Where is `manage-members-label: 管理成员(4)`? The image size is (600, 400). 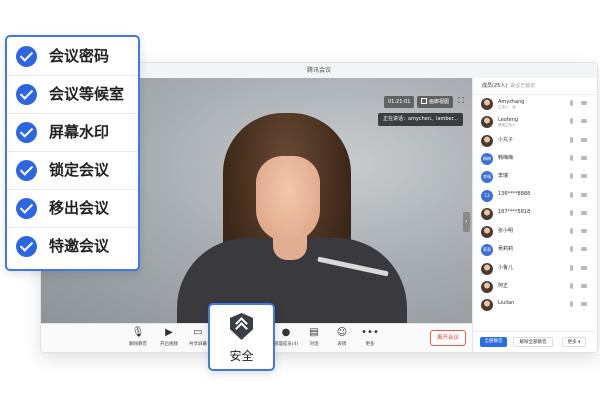
manage-members-label: 管理成员(4) is located at coordinates (286, 344).